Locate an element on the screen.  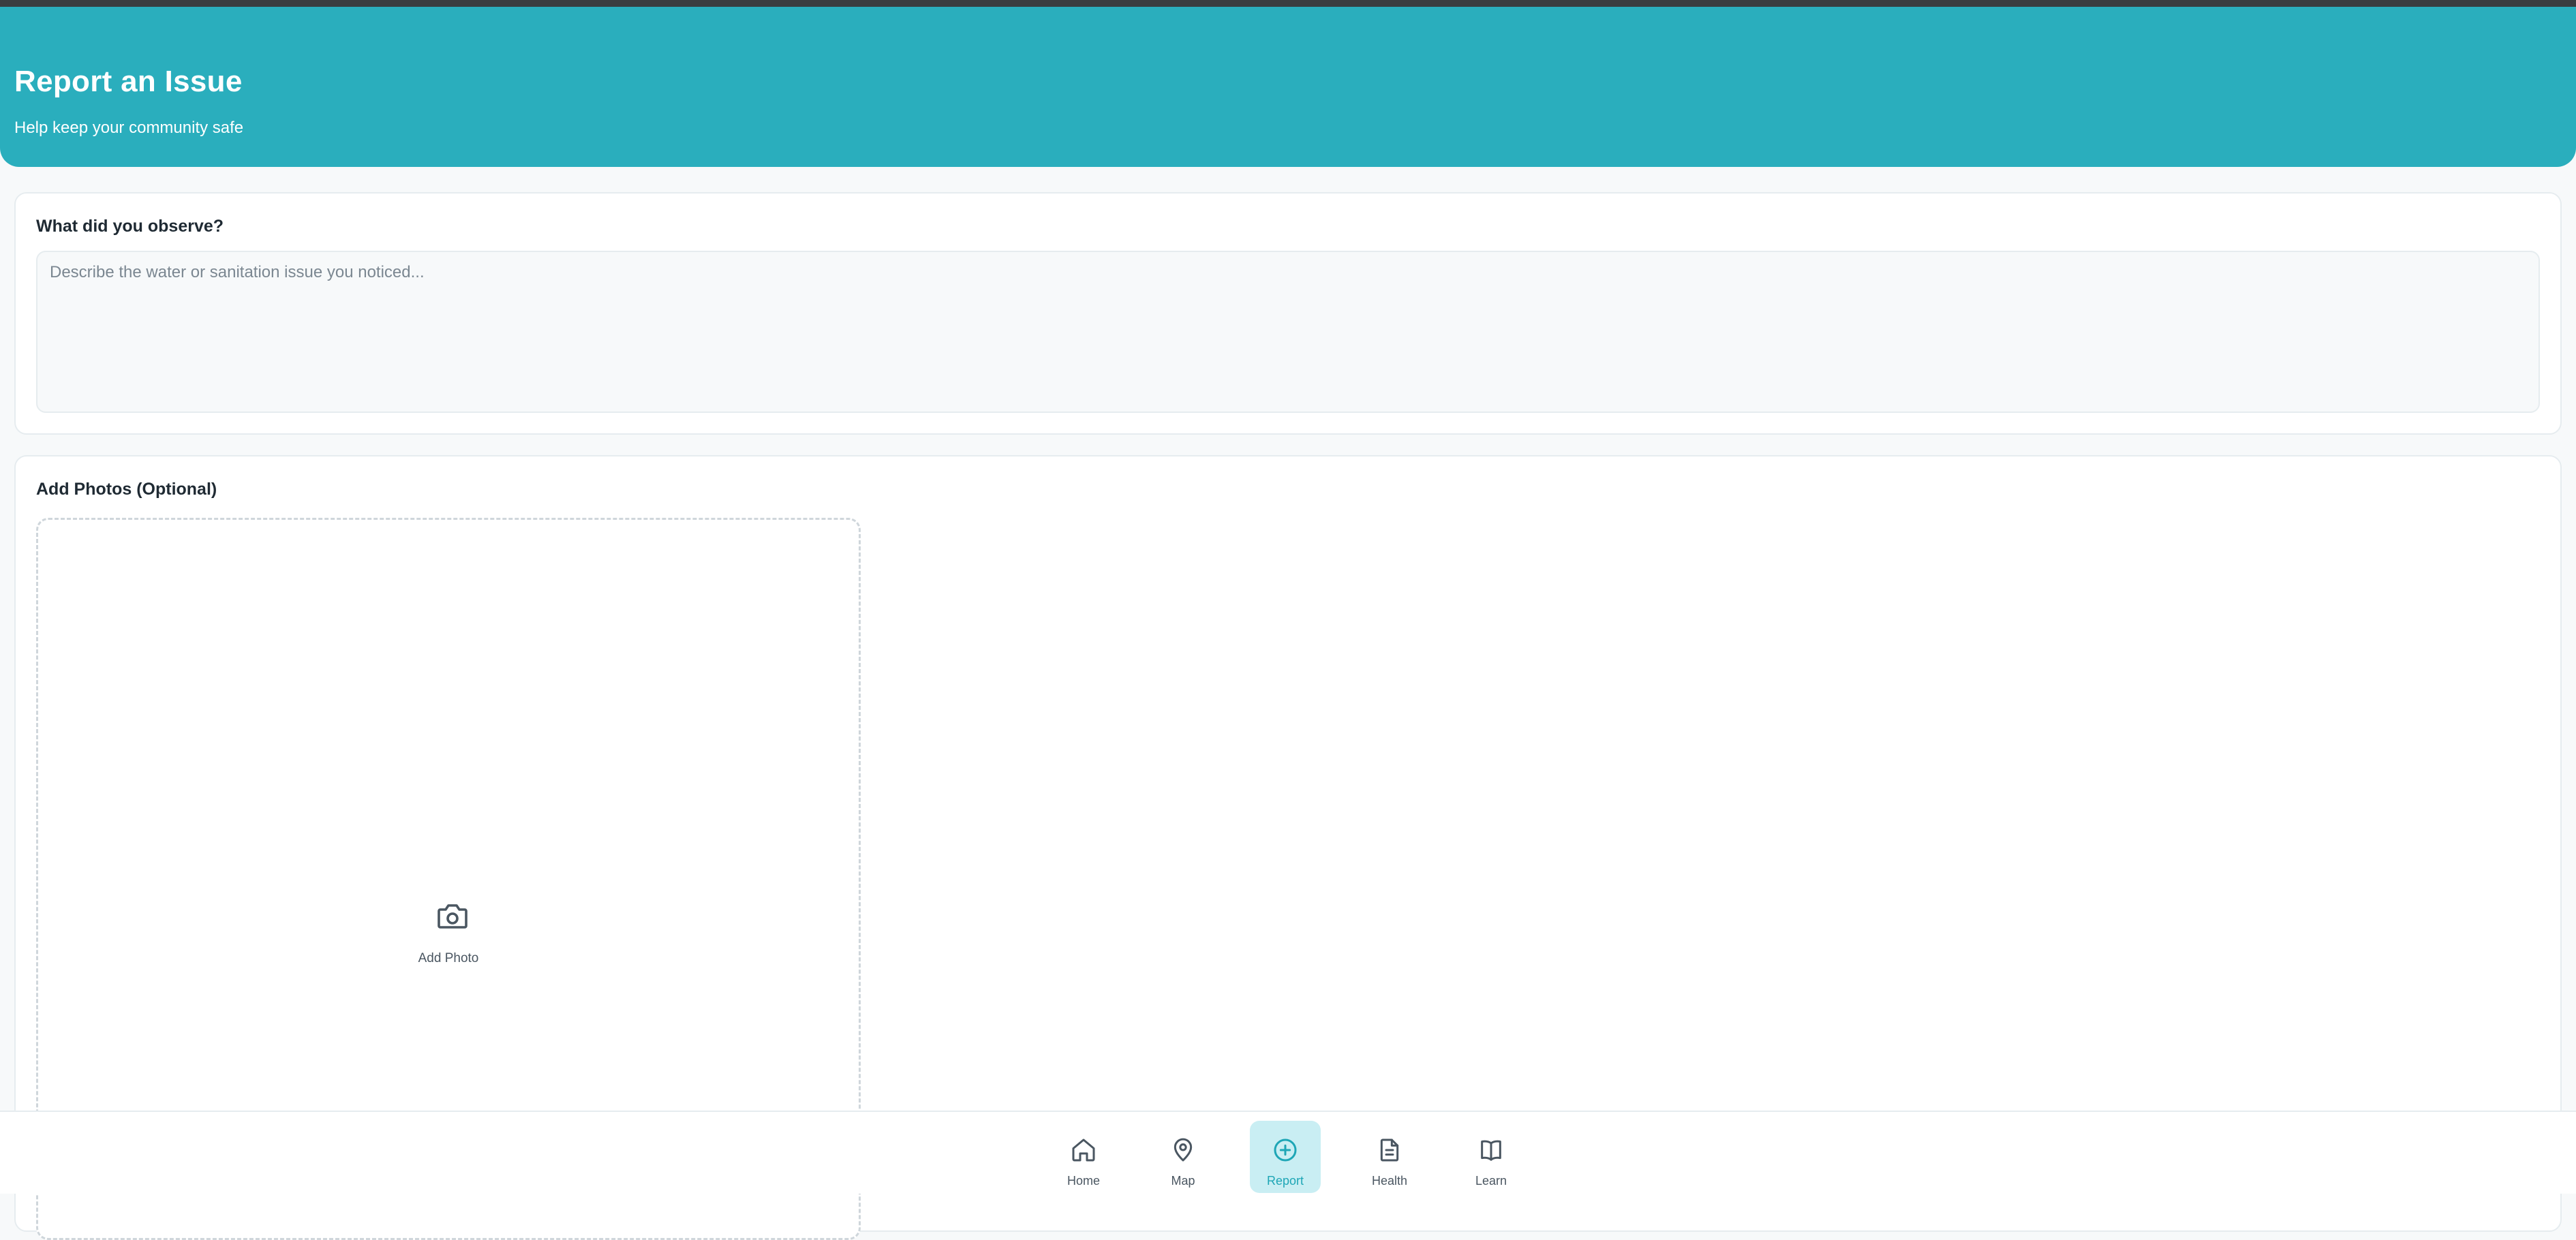
nav-item-map: Map is located at coordinates (1183, 1157).